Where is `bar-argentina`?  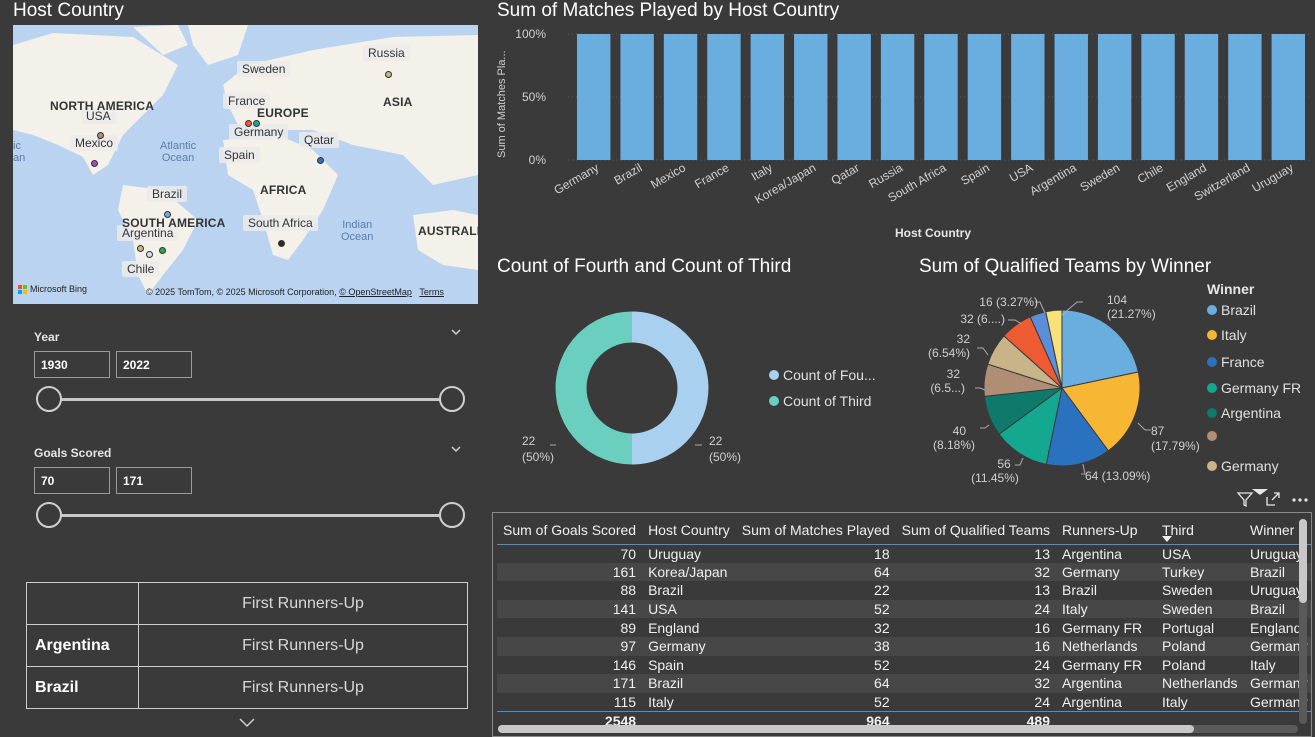 bar-argentina is located at coordinates (1071, 97).